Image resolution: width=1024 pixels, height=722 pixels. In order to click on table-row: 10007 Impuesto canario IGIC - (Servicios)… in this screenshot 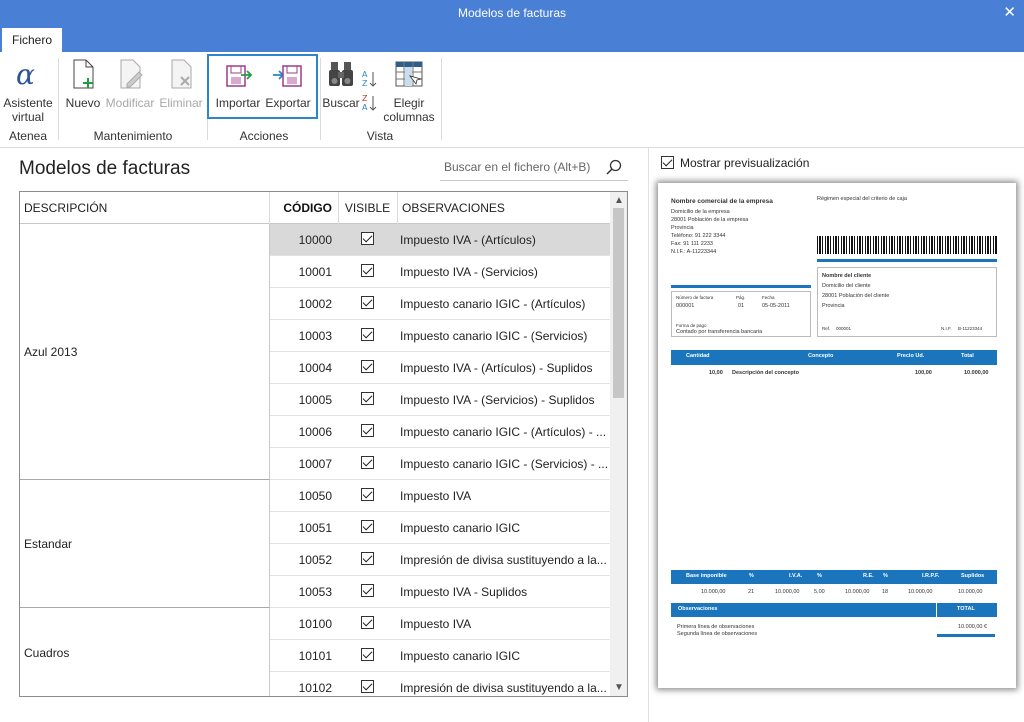, I will do `click(440, 464)`.